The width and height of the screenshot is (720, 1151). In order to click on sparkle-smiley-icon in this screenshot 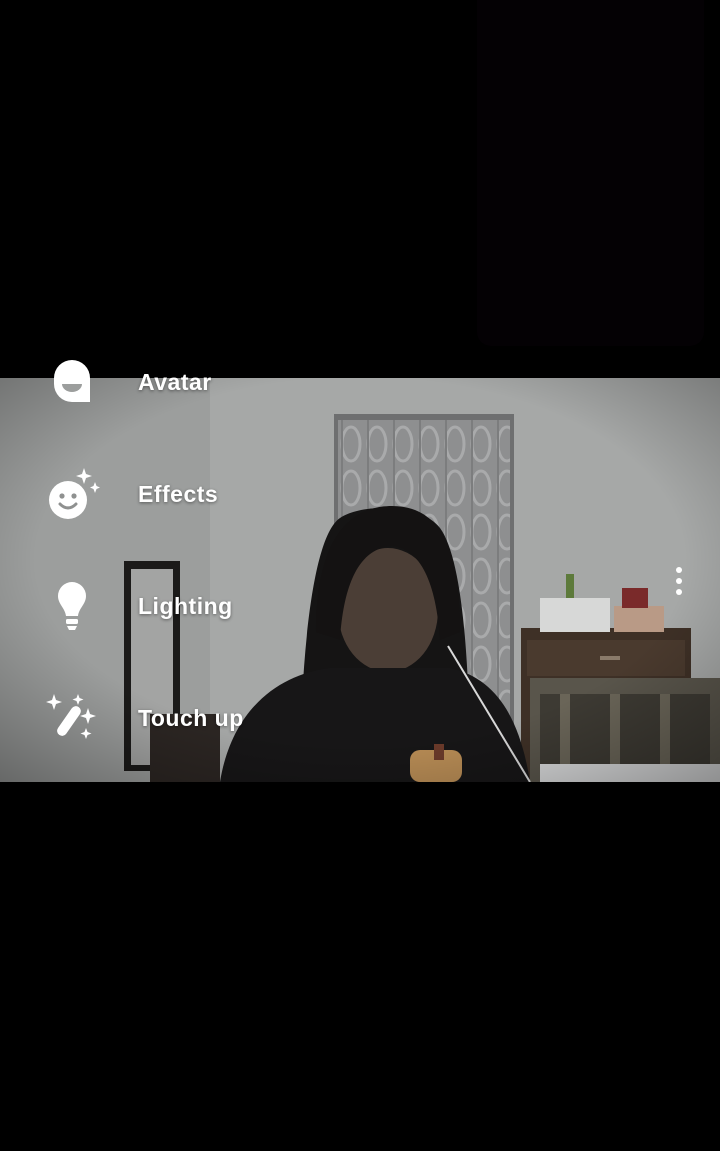, I will do `click(72, 494)`.